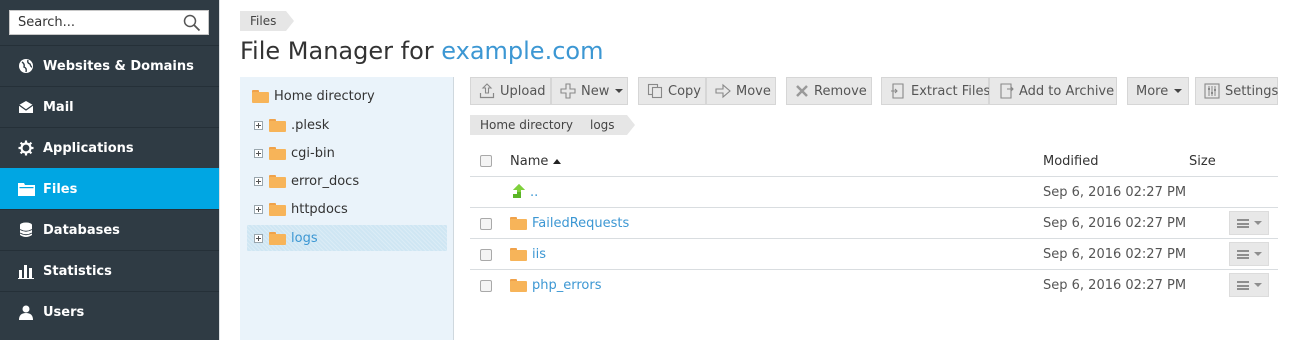  What do you see at coordinates (60, 189) in the screenshot?
I see `nav-item-label: Files` at bounding box center [60, 189].